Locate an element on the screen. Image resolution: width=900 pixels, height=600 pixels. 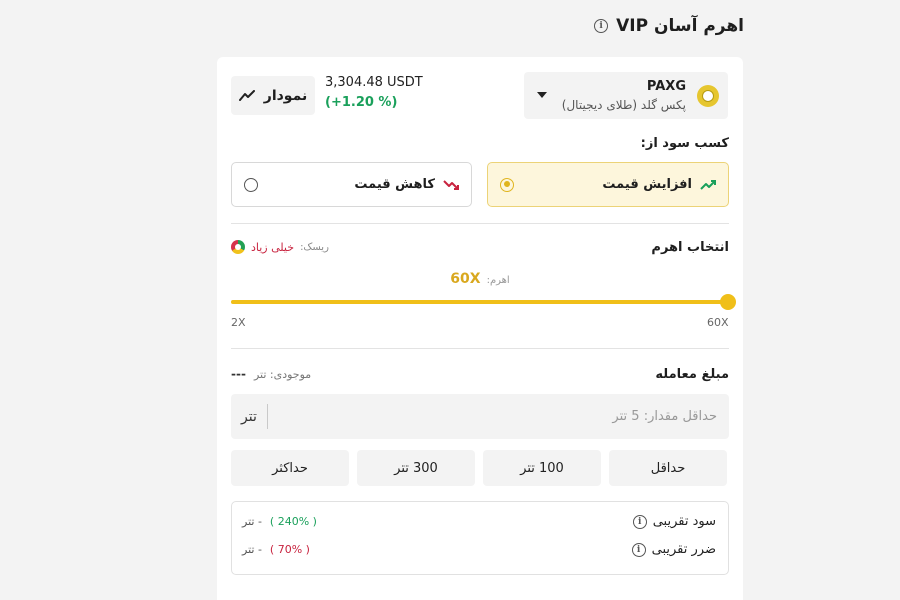
amount-field-wrapper: تتر is located at coordinates (480, 416).